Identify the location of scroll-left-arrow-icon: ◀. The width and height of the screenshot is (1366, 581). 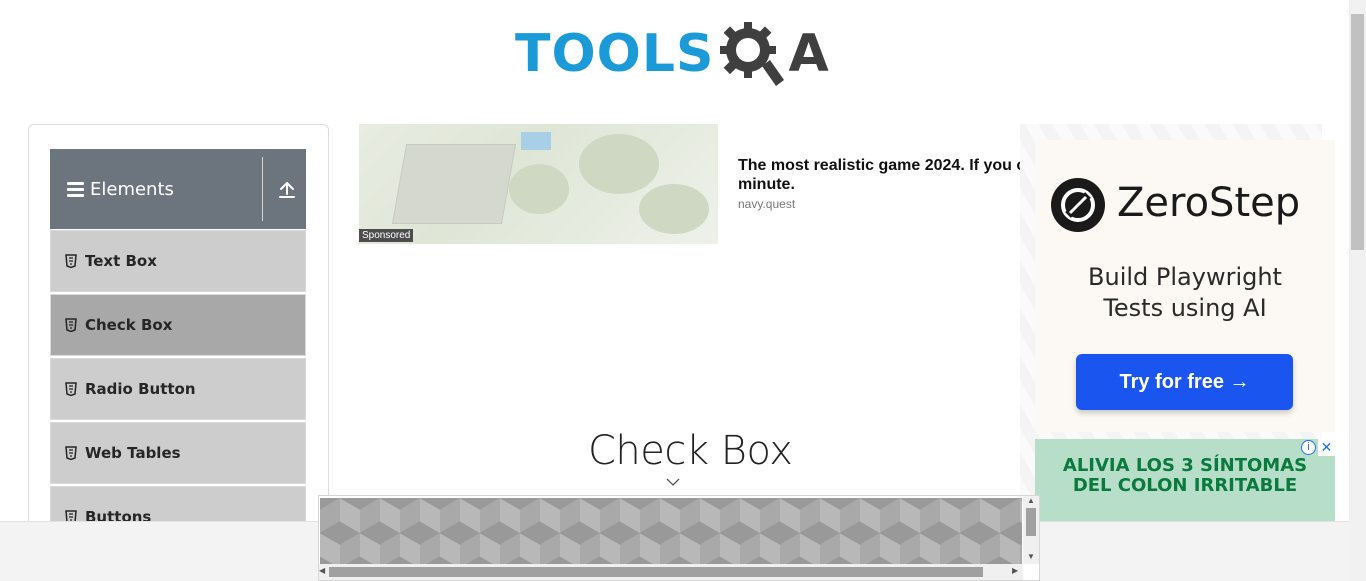
(322, 570).